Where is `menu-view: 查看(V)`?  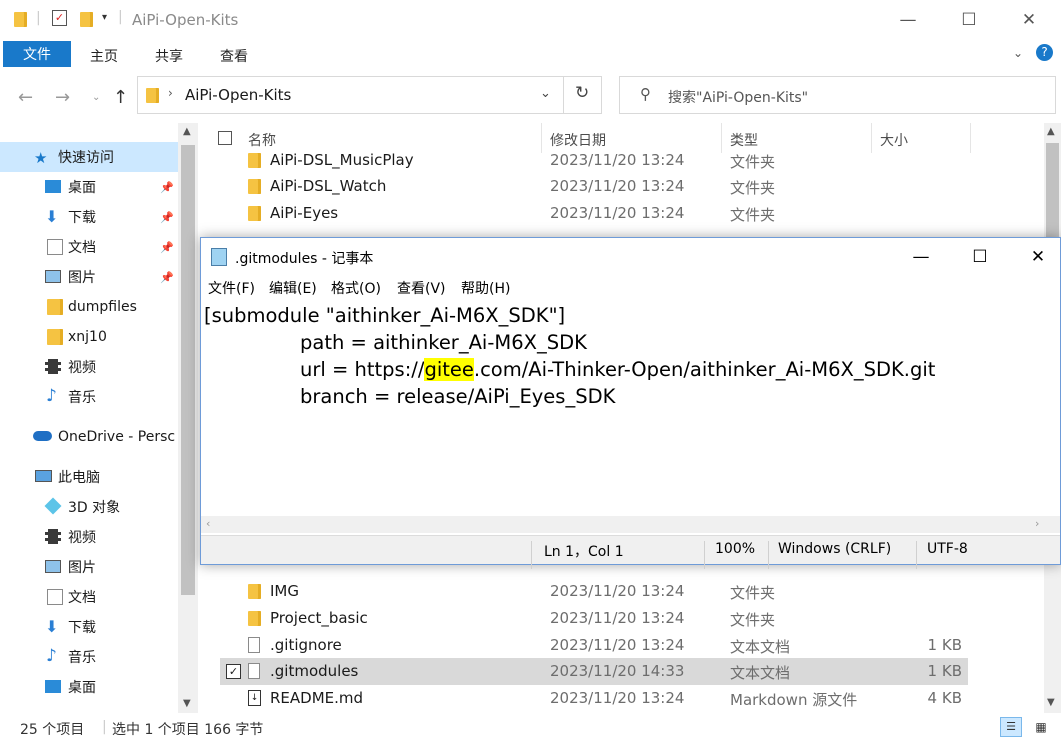 menu-view: 查看(V) is located at coordinates (421, 288).